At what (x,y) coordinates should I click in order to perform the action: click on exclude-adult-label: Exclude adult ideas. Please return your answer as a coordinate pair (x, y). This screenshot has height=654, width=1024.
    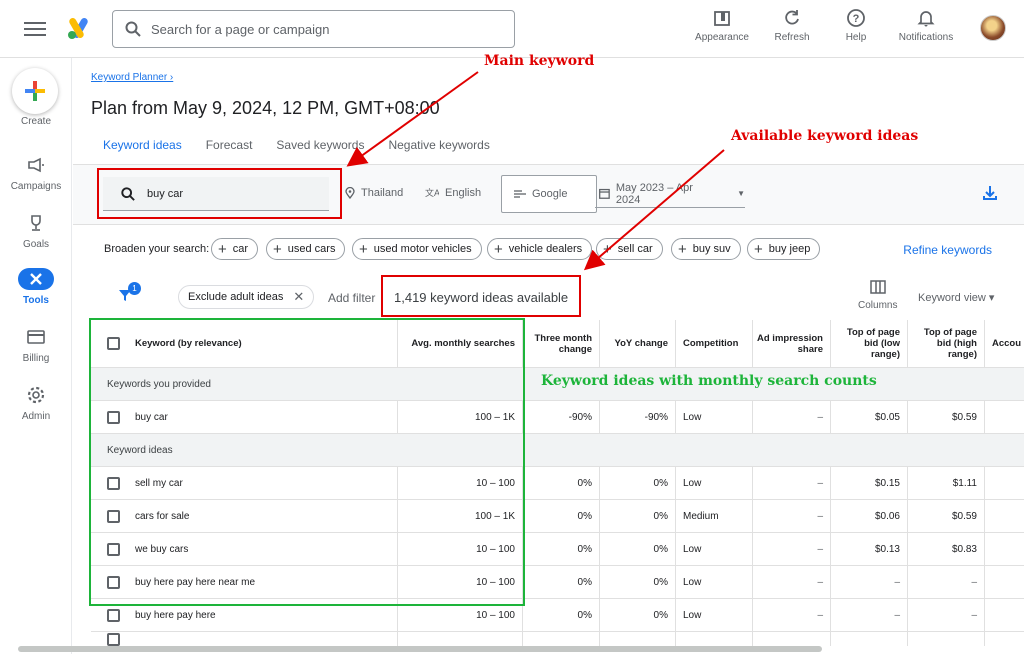
    Looking at the image, I should click on (236, 297).